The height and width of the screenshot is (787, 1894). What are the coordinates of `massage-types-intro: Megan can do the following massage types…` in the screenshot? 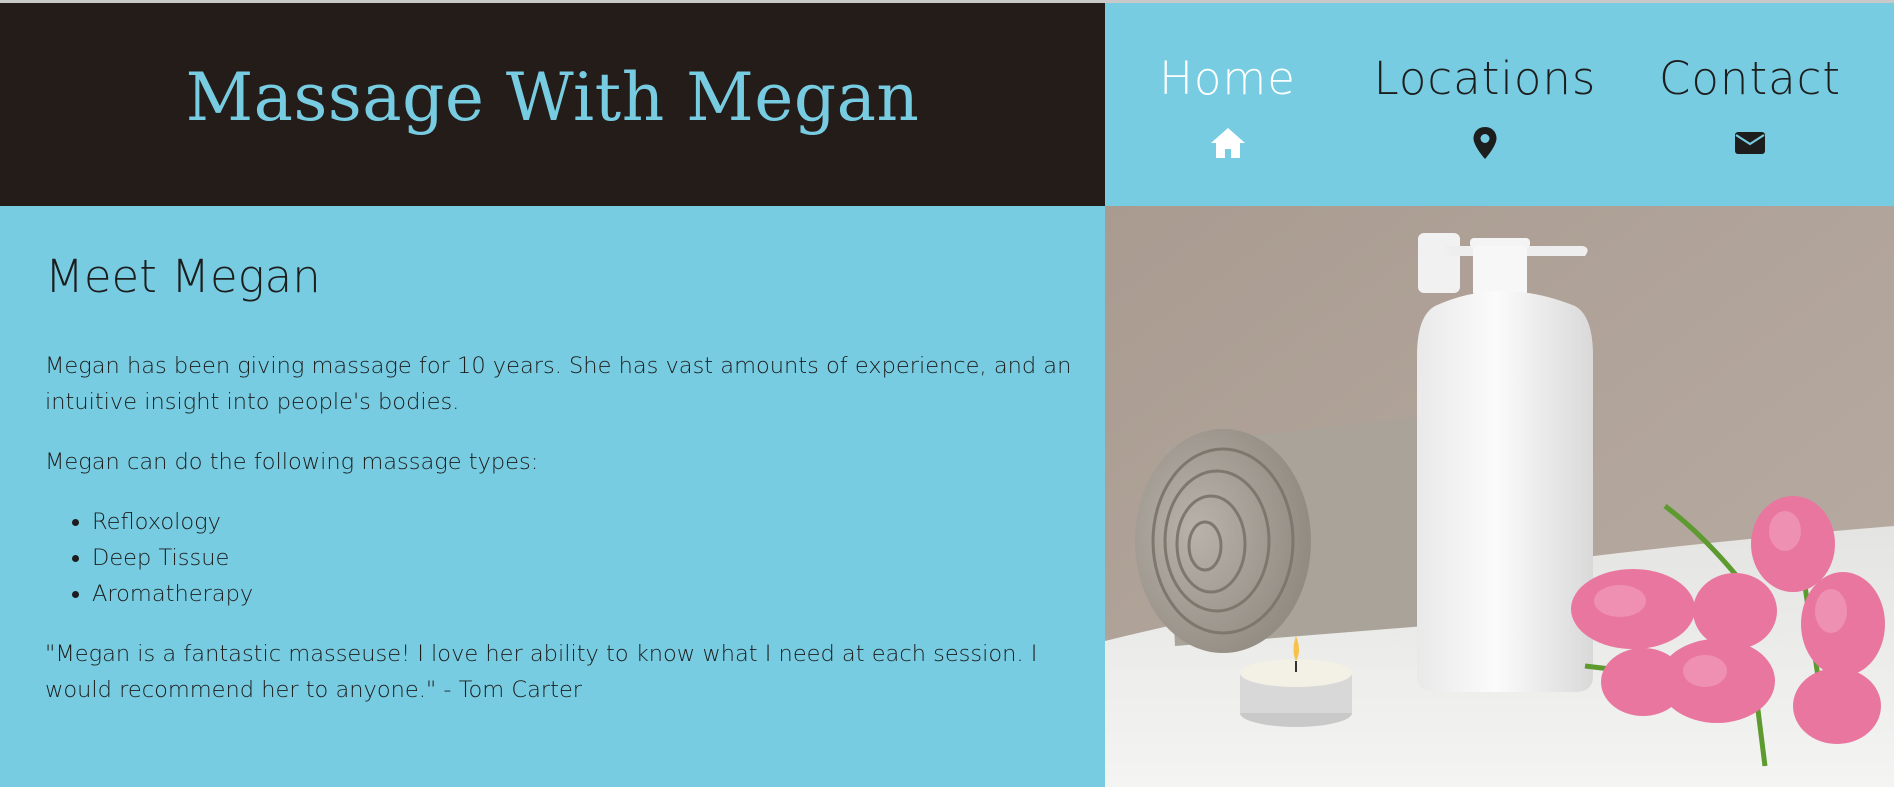 It's located at (292, 462).